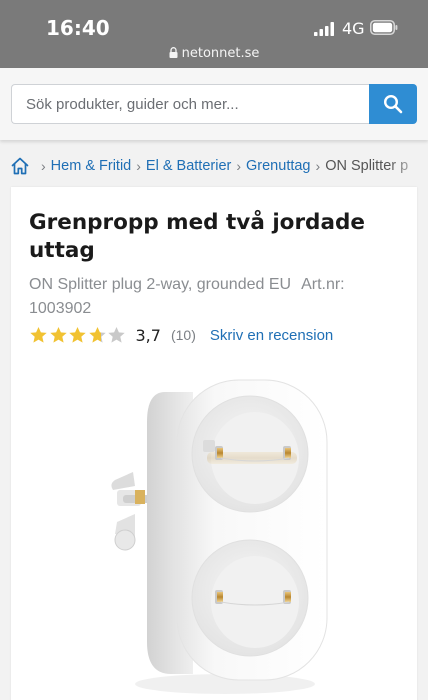 Image resolution: width=428 pixels, height=700 pixels. I want to click on home-icon, so click(20, 166).